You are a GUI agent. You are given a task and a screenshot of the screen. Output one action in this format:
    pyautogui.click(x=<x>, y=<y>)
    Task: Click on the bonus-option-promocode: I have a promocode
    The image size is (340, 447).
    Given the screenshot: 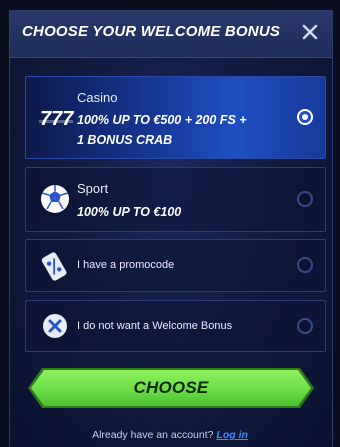 What is the action you would take?
    pyautogui.click(x=175, y=265)
    